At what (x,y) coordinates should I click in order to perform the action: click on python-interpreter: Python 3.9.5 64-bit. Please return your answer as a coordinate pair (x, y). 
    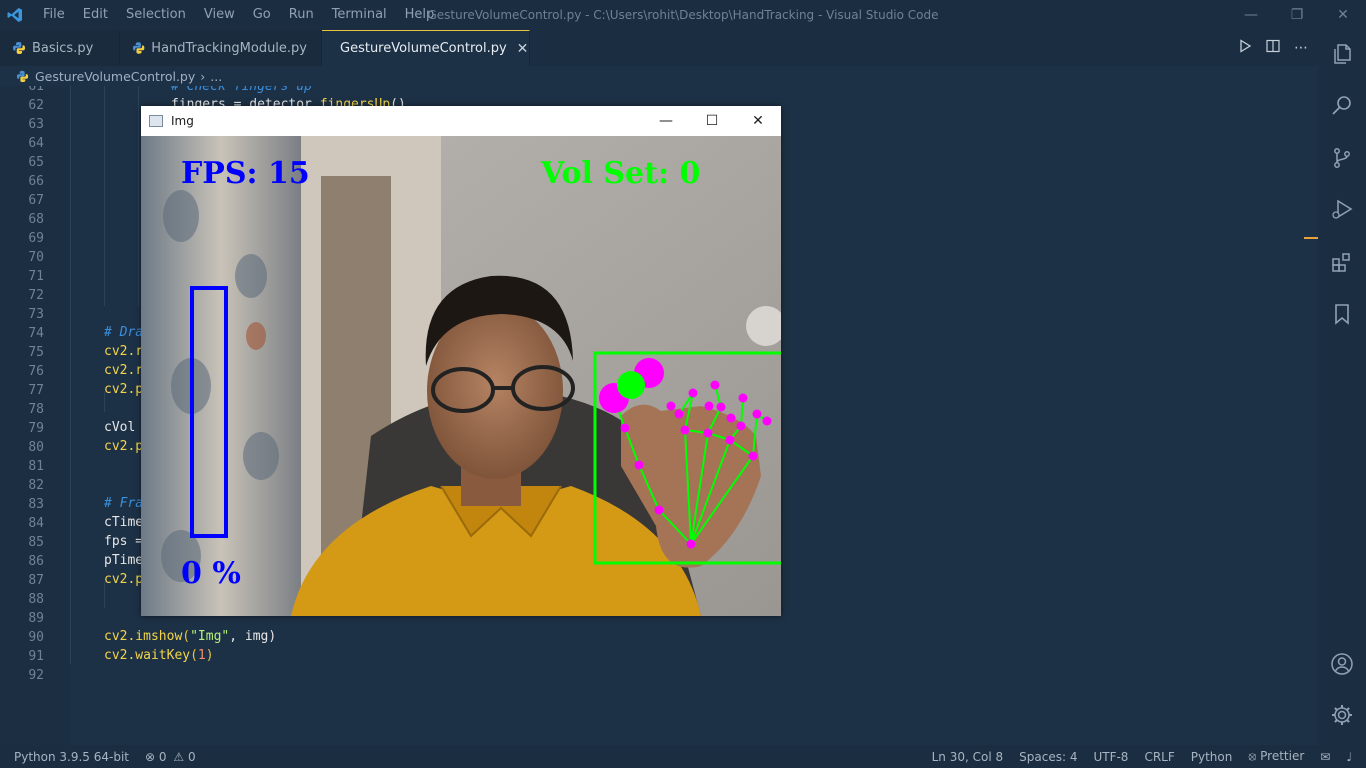
    Looking at the image, I should click on (68, 757).